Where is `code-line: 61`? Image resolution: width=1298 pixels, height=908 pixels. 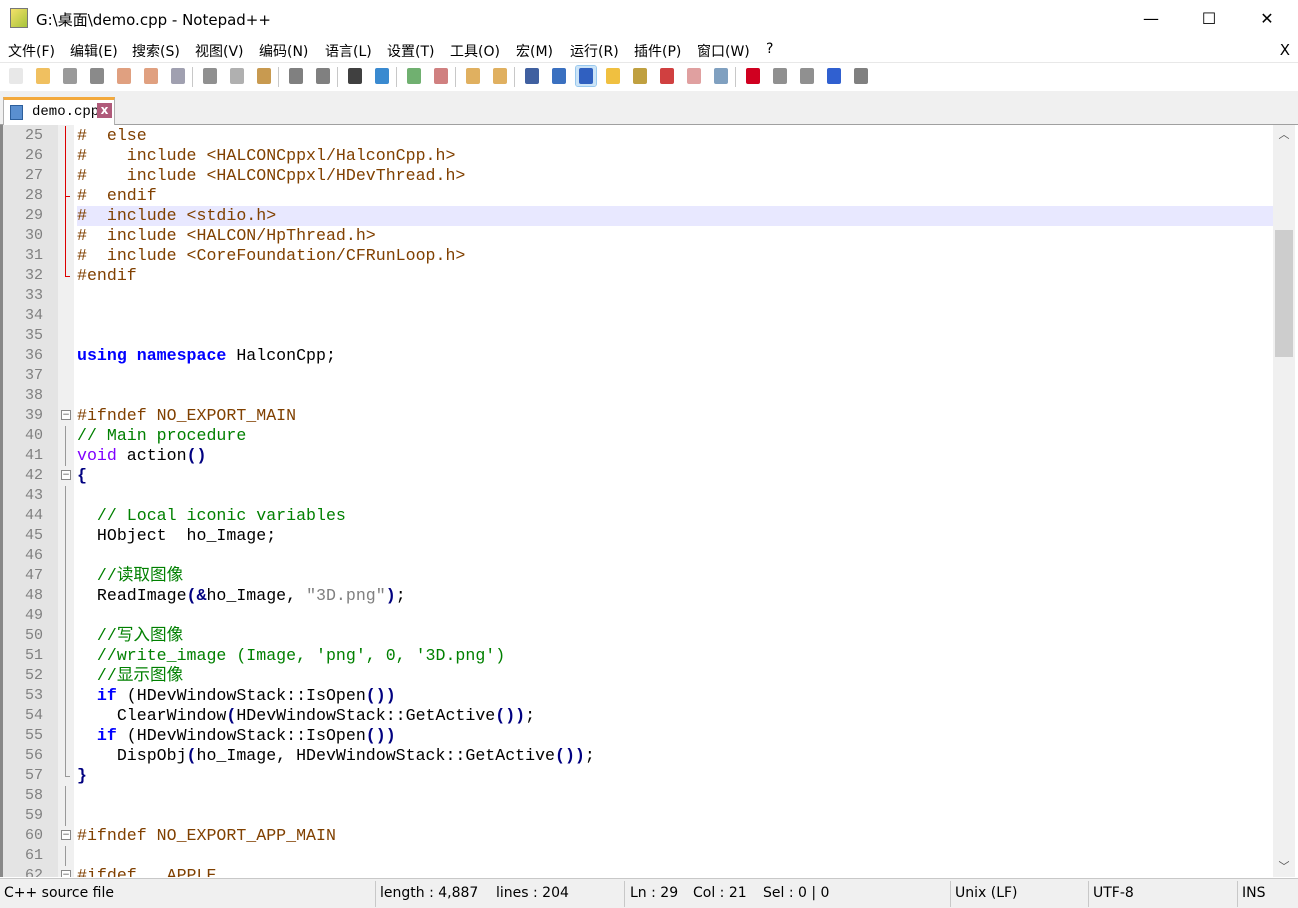
code-line: 61 is located at coordinates (638, 856).